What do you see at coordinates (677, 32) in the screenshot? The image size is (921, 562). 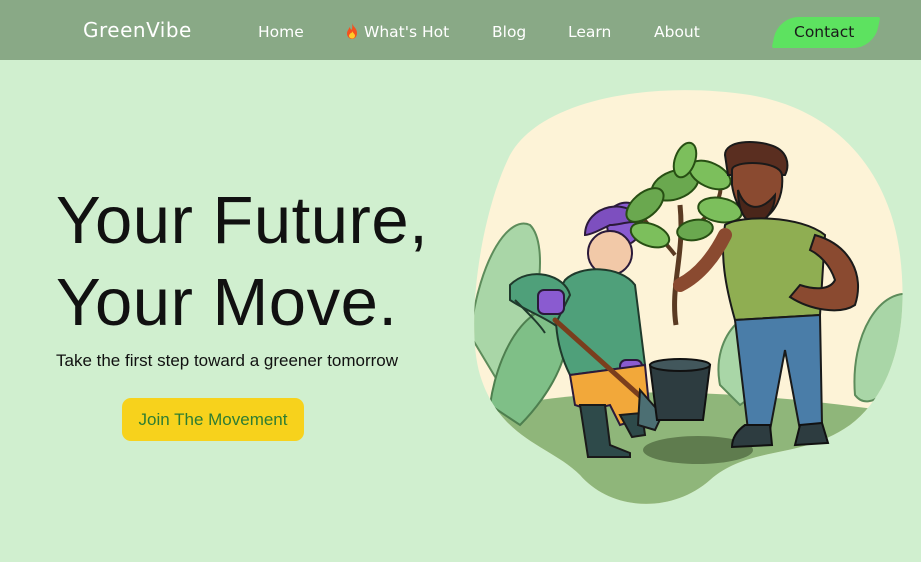 I see `nav-link-about: About` at bounding box center [677, 32].